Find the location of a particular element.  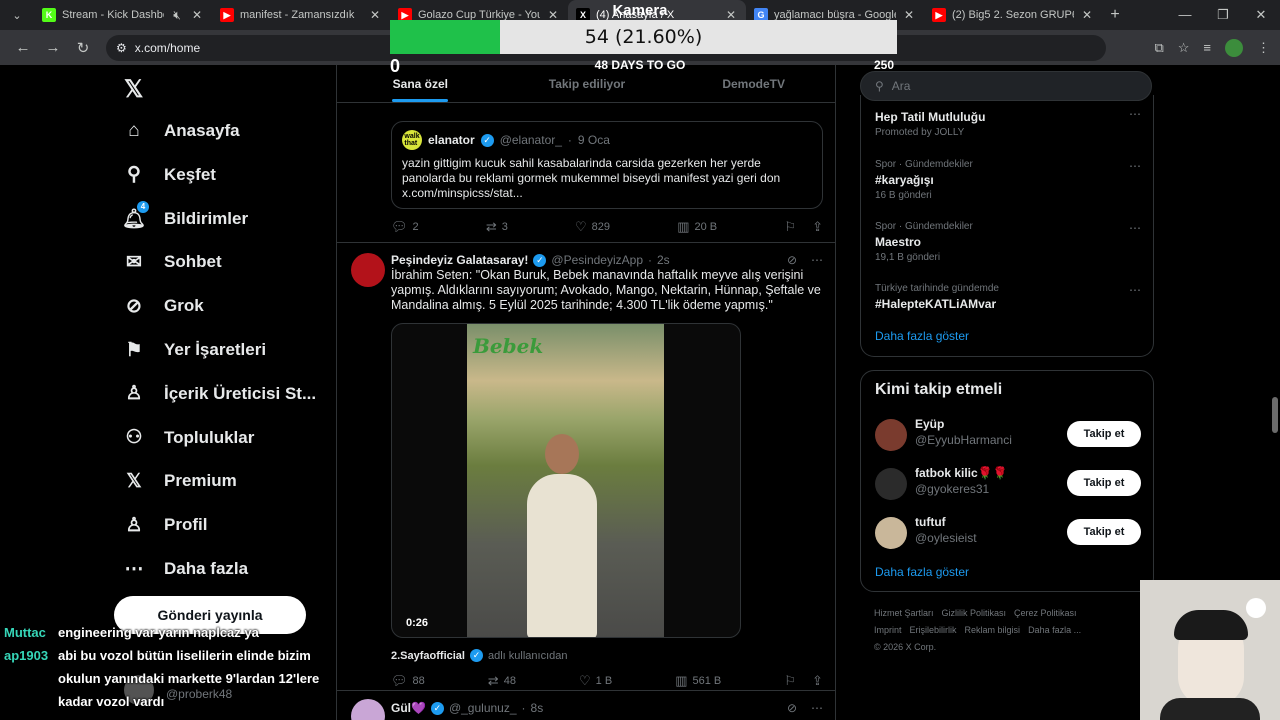

tab-search-button: ⌄ is located at coordinates (17, 15).